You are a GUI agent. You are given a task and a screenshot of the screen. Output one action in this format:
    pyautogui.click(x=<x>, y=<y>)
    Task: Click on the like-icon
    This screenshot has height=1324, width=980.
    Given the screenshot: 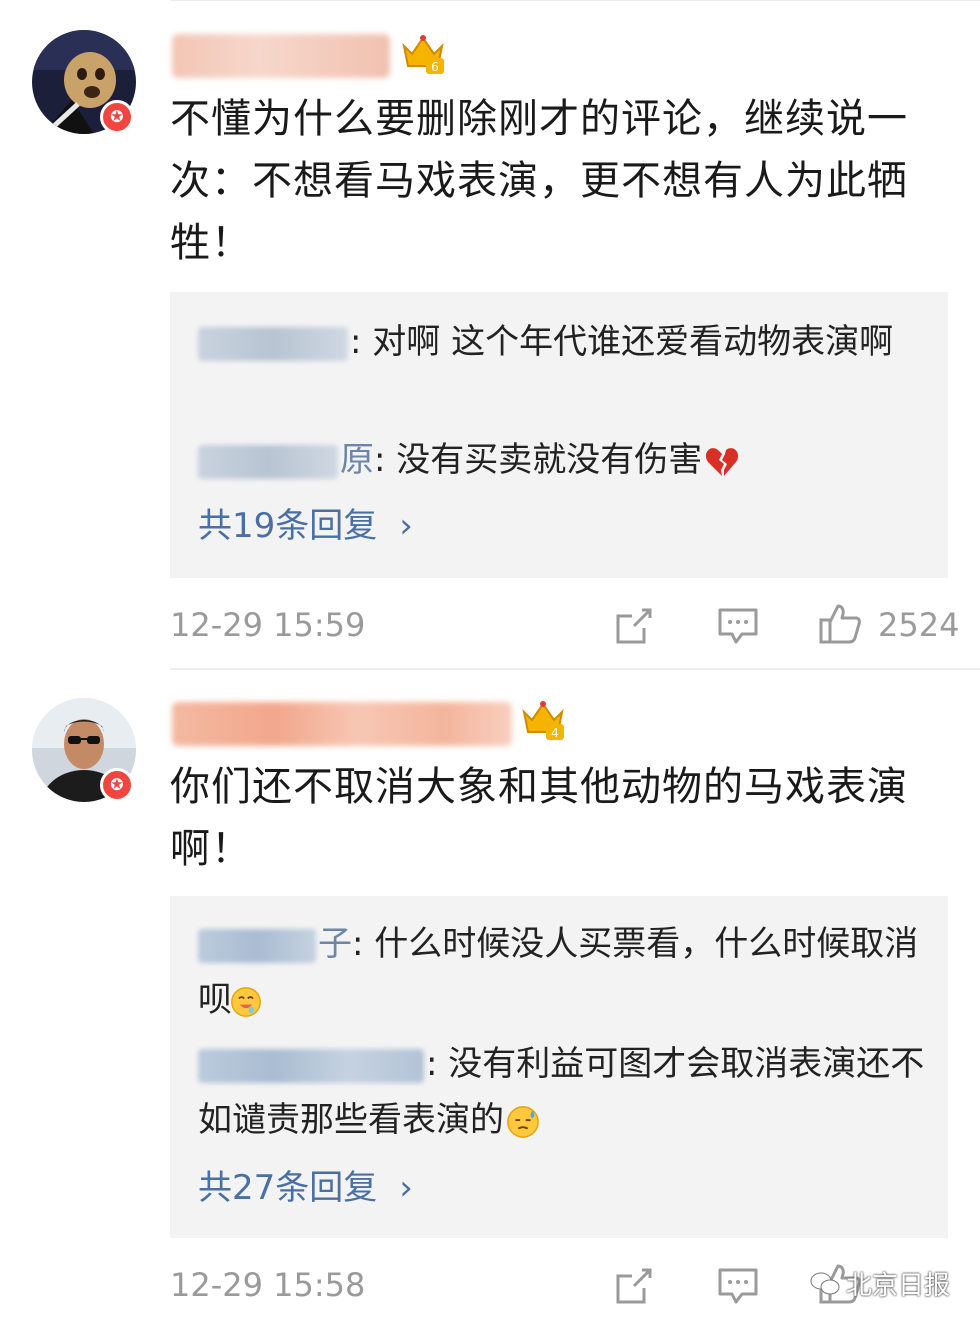 What is the action you would take?
    pyautogui.click(x=840, y=624)
    